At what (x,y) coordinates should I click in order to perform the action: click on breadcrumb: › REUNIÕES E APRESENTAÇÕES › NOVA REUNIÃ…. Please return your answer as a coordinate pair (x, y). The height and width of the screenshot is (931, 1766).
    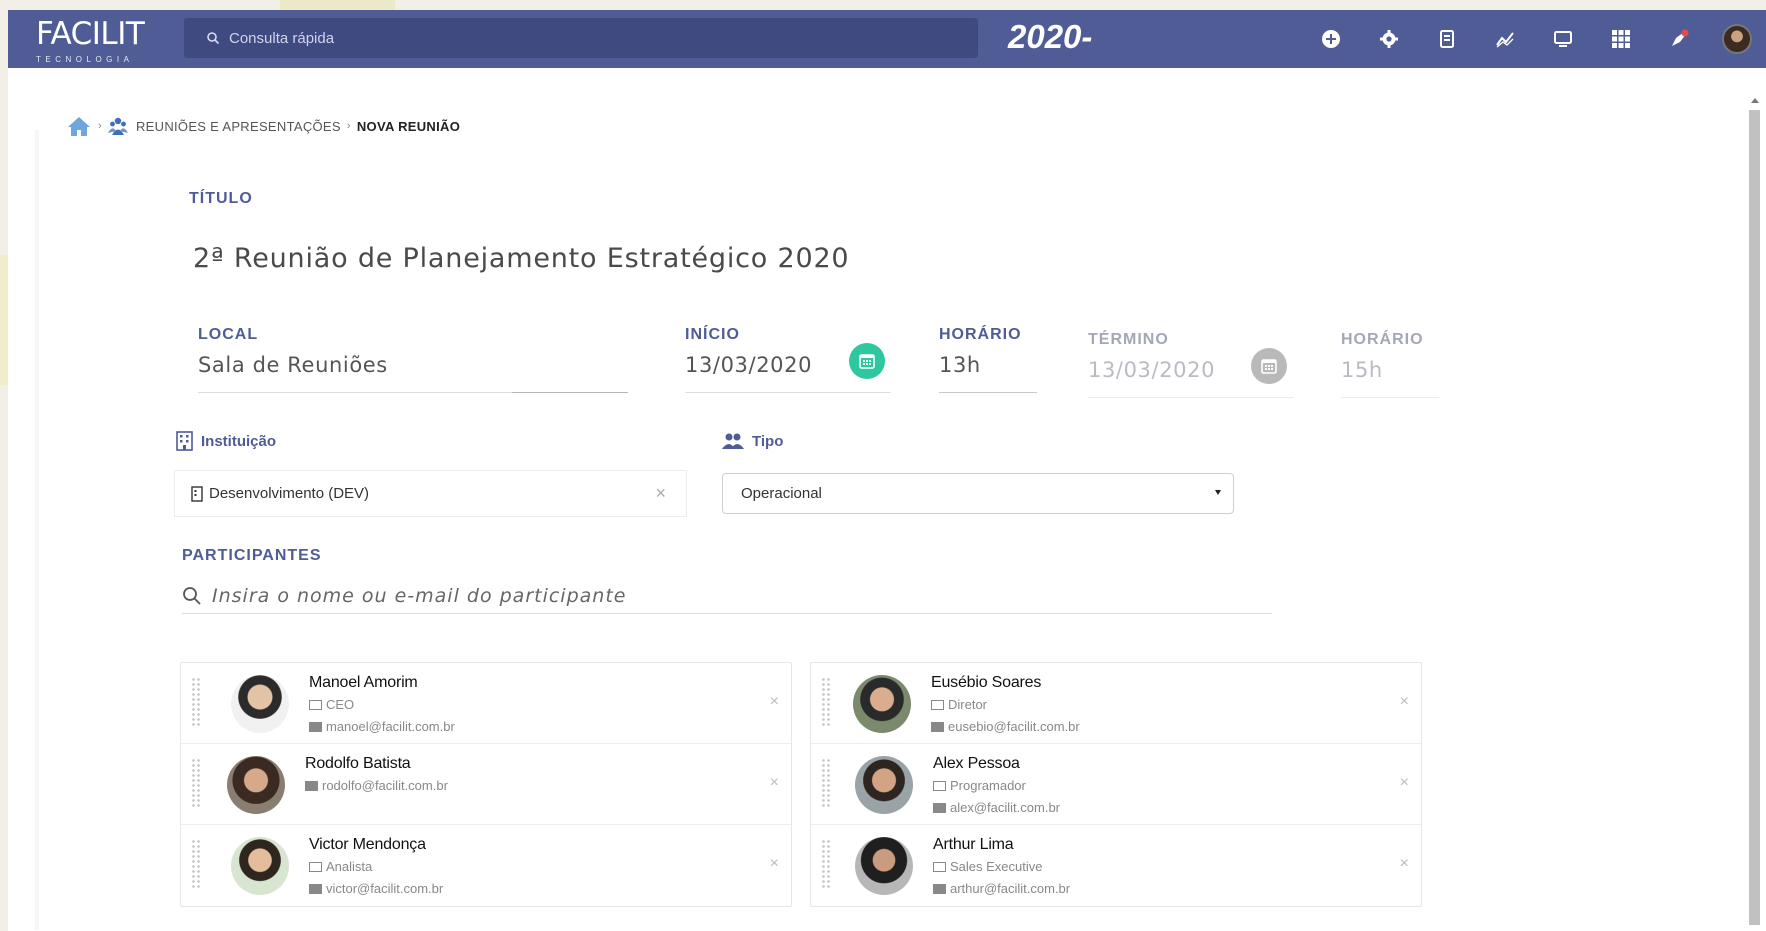
    Looking at the image, I should click on (263, 126).